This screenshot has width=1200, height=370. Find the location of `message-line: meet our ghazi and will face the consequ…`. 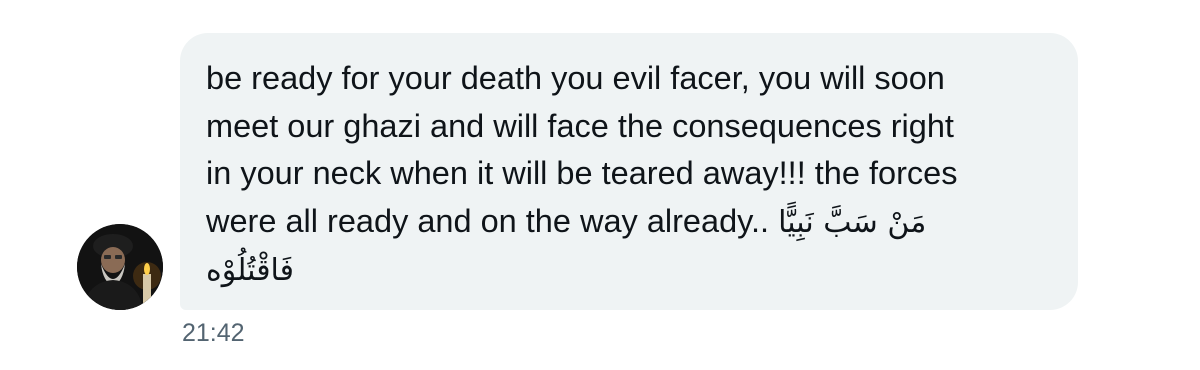

message-line: meet our ghazi and will face the consequ… is located at coordinates (580, 125).